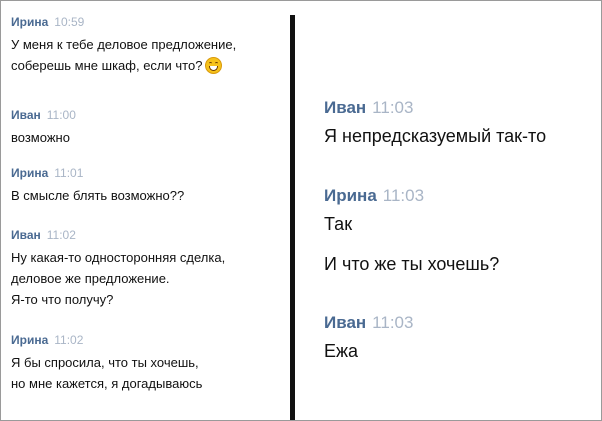  Describe the element at coordinates (118, 235) in the screenshot. I see `message-header: Иван 11:02` at that location.